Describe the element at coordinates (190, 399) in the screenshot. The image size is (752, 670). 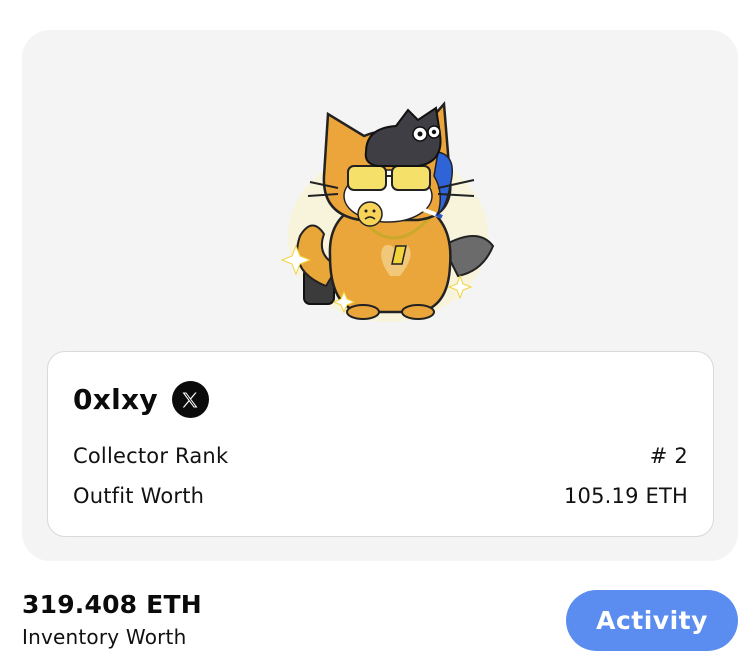
I see `x-logo-icon` at that location.